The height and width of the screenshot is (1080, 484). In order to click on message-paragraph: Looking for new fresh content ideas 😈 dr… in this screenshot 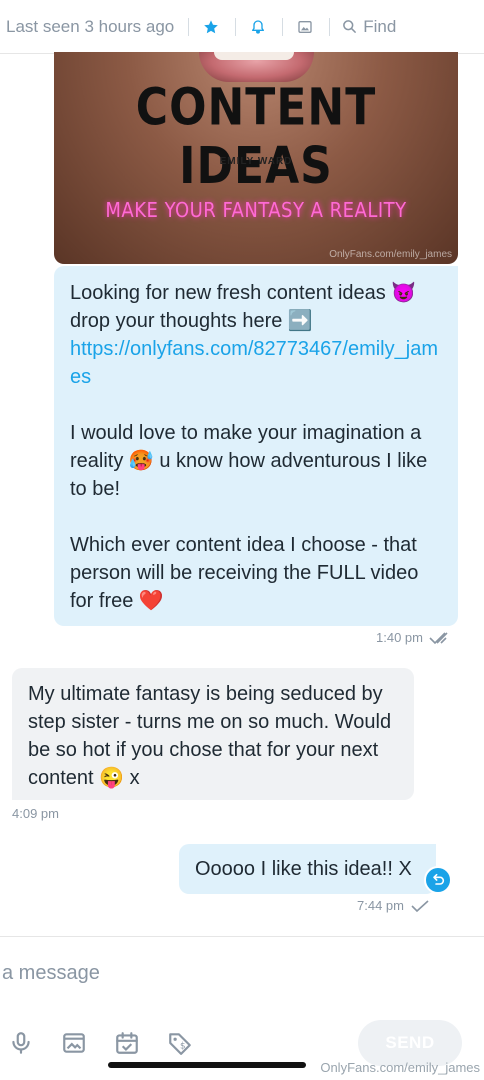, I will do `click(256, 307)`.